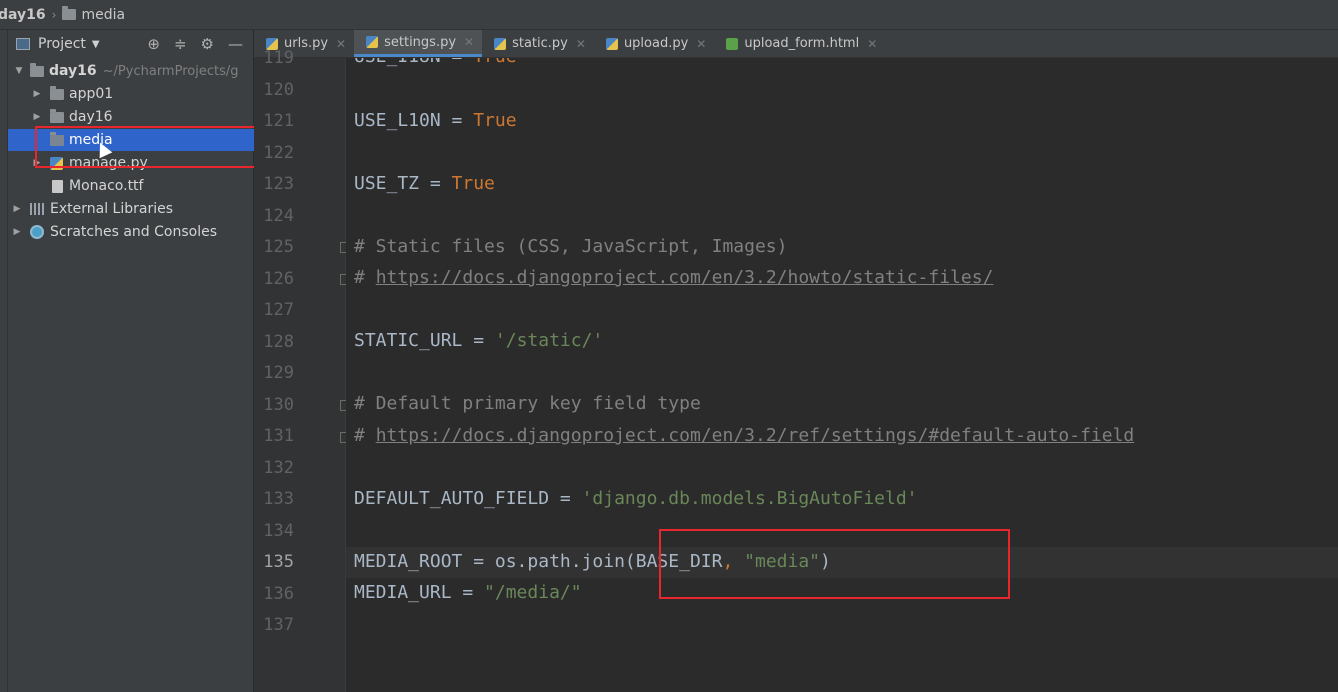  What do you see at coordinates (57, 186) in the screenshot?
I see `font-file-icon` at bounding box center [57, 186].